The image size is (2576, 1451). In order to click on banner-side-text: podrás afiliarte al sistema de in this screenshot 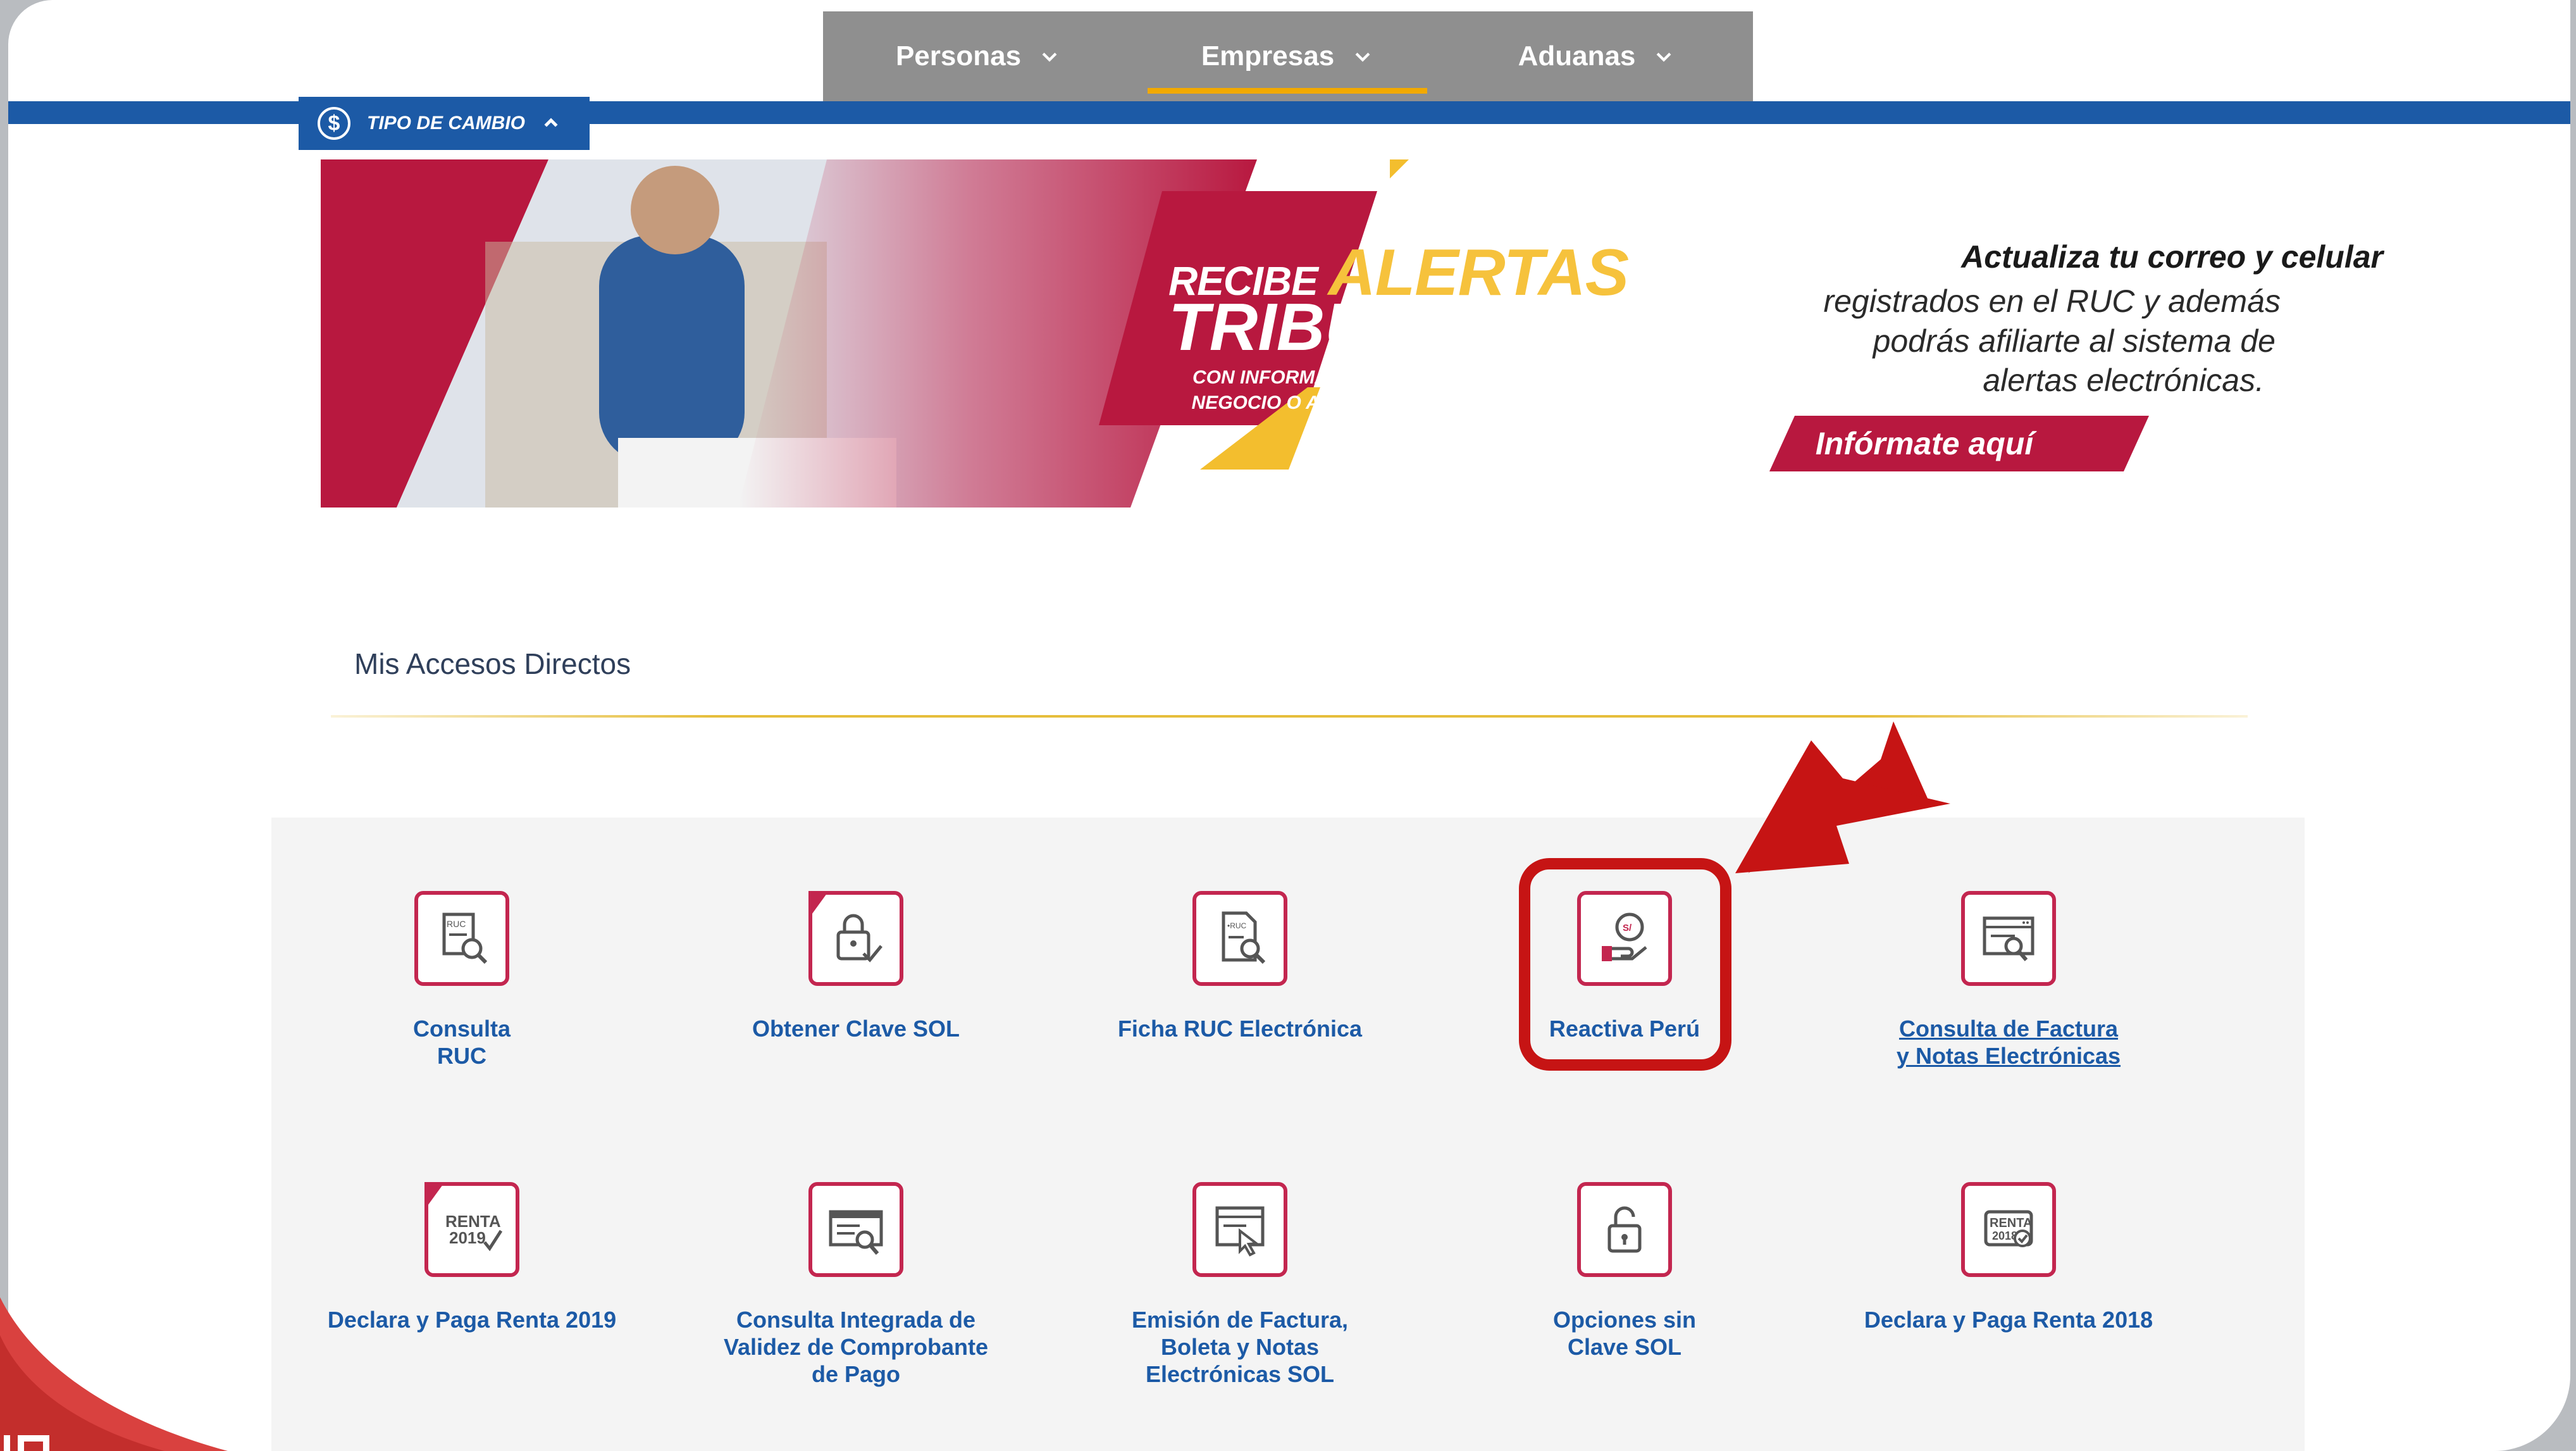, I will do `click(2075, 341)`.